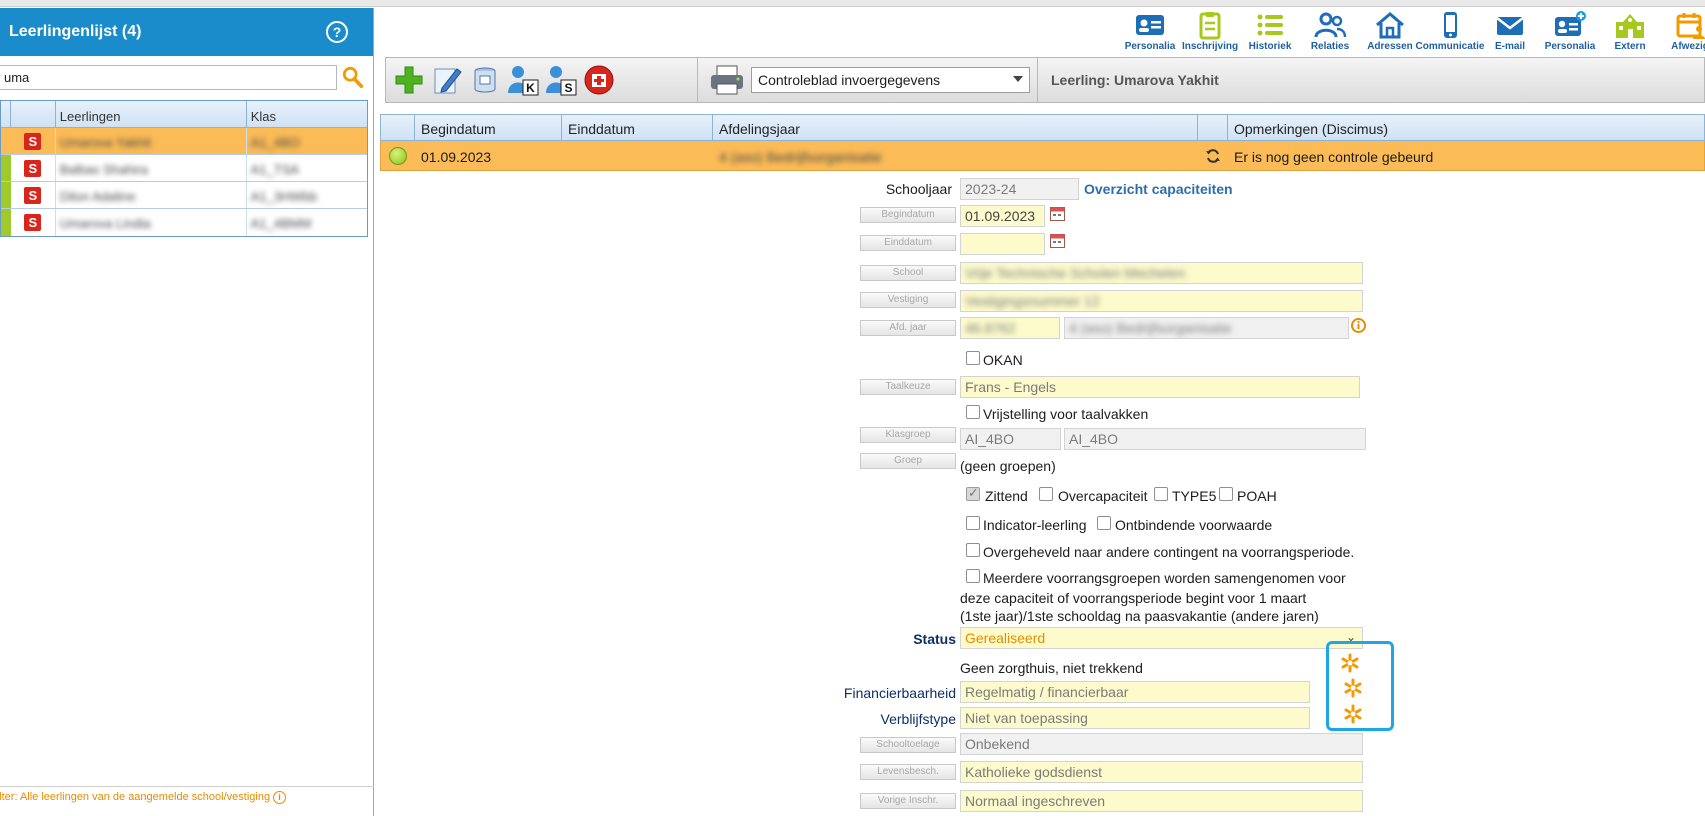  Describe the element at coordinates (1158, 189) in the screenshot. I see `overzicht-capaciteiten-link: Overzicht capaciteiten` at that location.